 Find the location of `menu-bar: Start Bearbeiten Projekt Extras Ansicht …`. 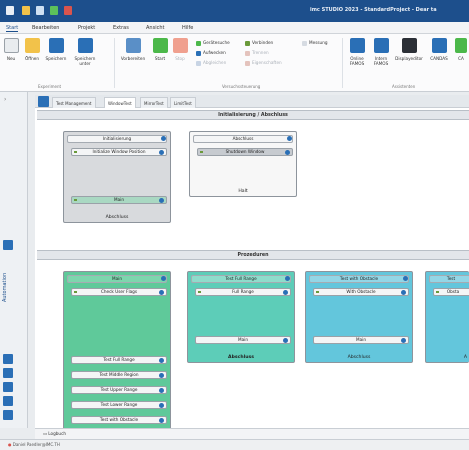

menu-bar: Start Bearbeiten Projekt Extras Ansicht … is located at coordinates (234, 28).